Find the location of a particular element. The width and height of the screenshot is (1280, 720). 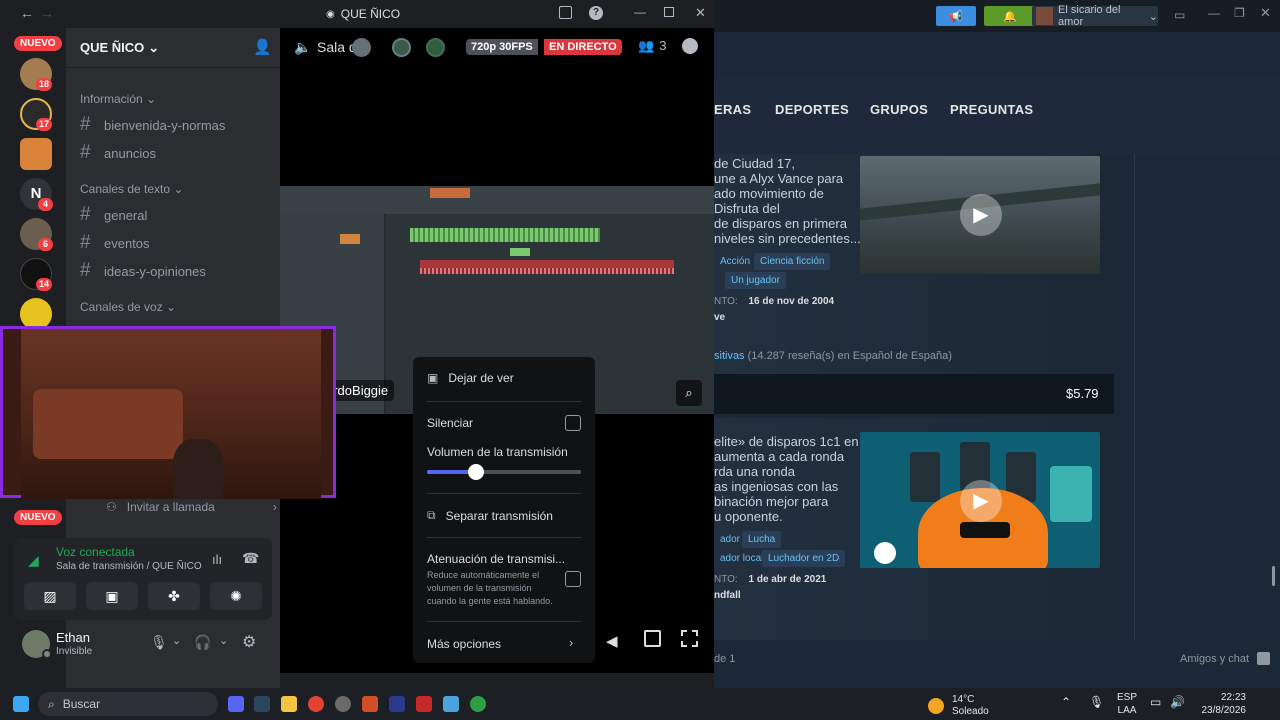

clock: 22:23 23/8/2026 is located at coordinates (1221, 704).